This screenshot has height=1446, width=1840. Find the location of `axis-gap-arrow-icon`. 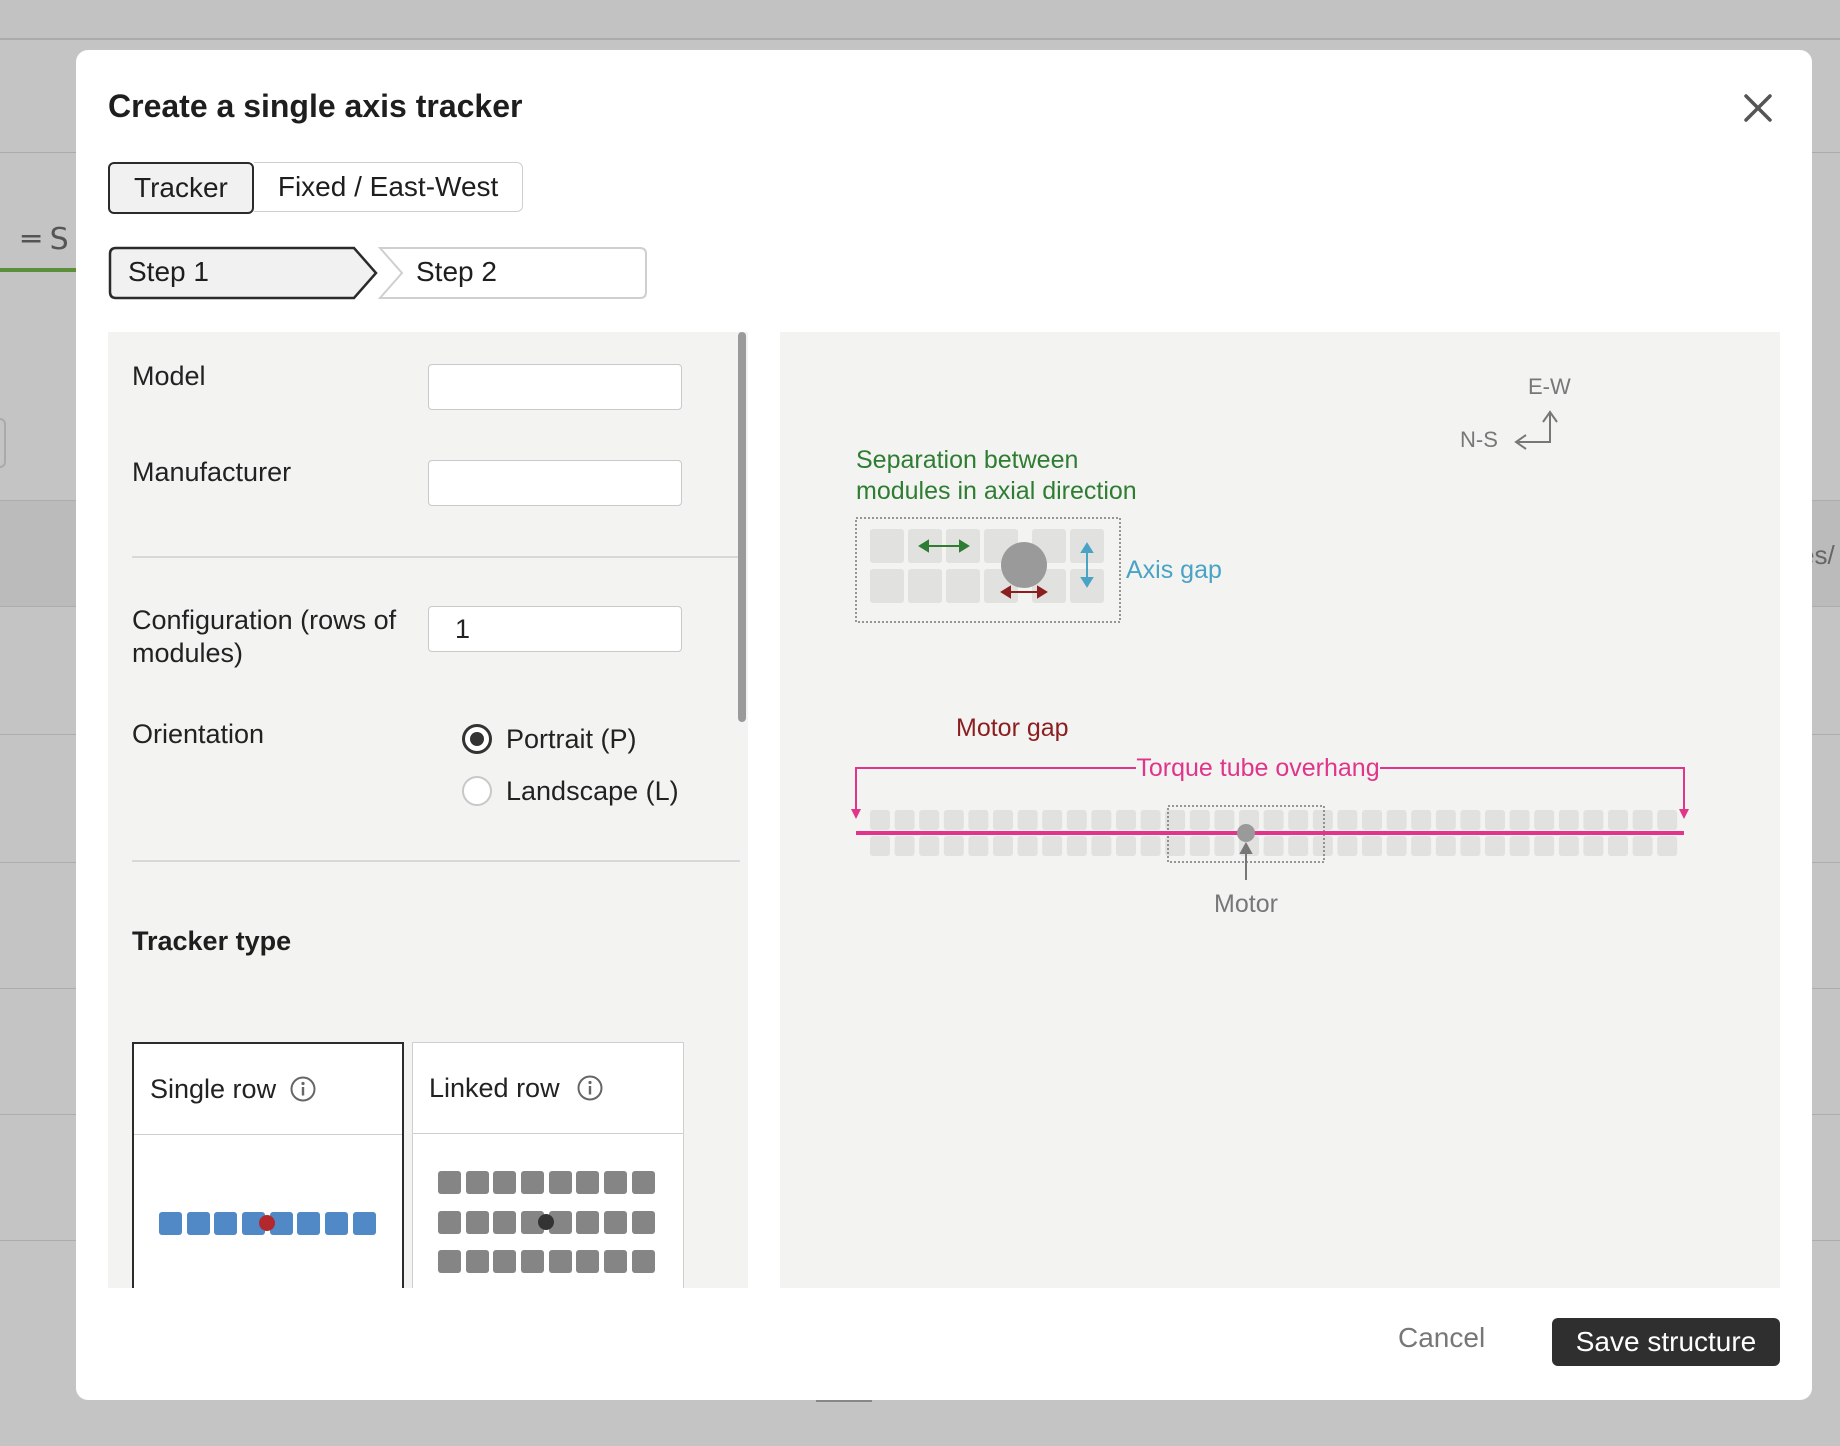

axis-gap-arrow-icon is located at coordinates (1087, 565).